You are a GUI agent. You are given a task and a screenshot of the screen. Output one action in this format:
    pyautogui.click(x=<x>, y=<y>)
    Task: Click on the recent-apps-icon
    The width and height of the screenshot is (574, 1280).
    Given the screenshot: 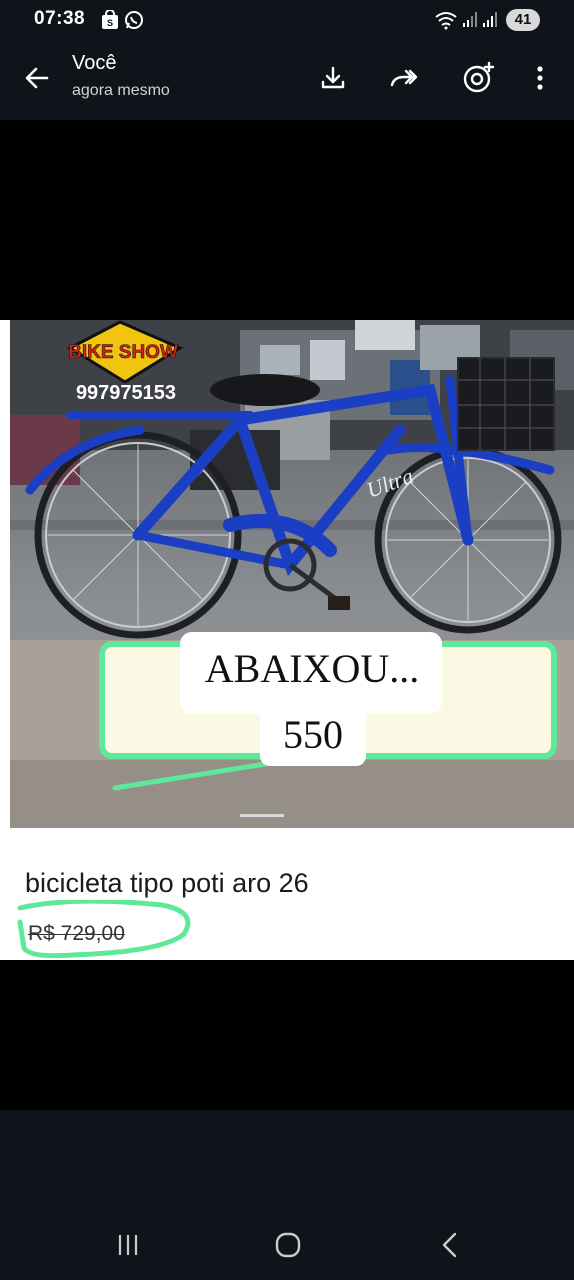 What is the action you would take?
    pyautogui.click(x=128, y=1245)
    